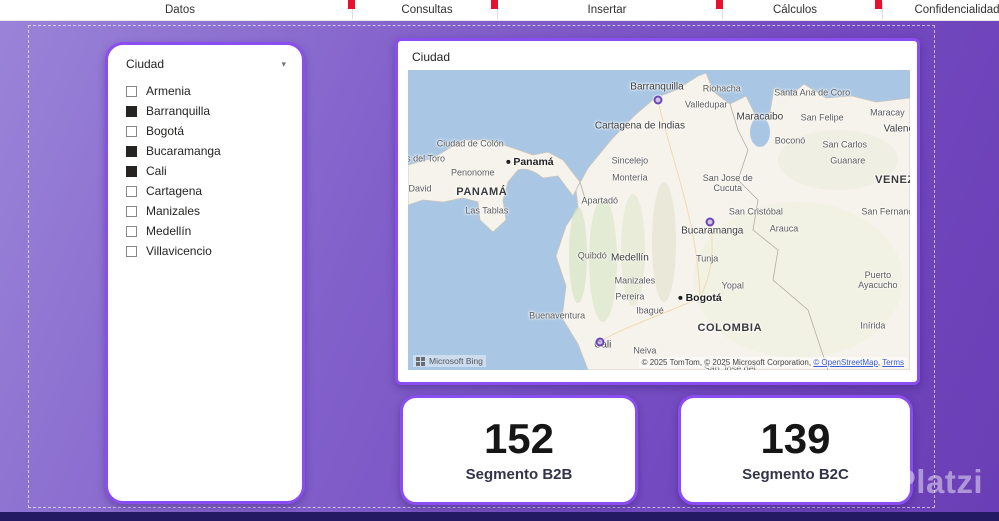 The width and height of the screenshot is (999, 521). I want to click on kpi-value-b2b: 152, so click(519, 438).